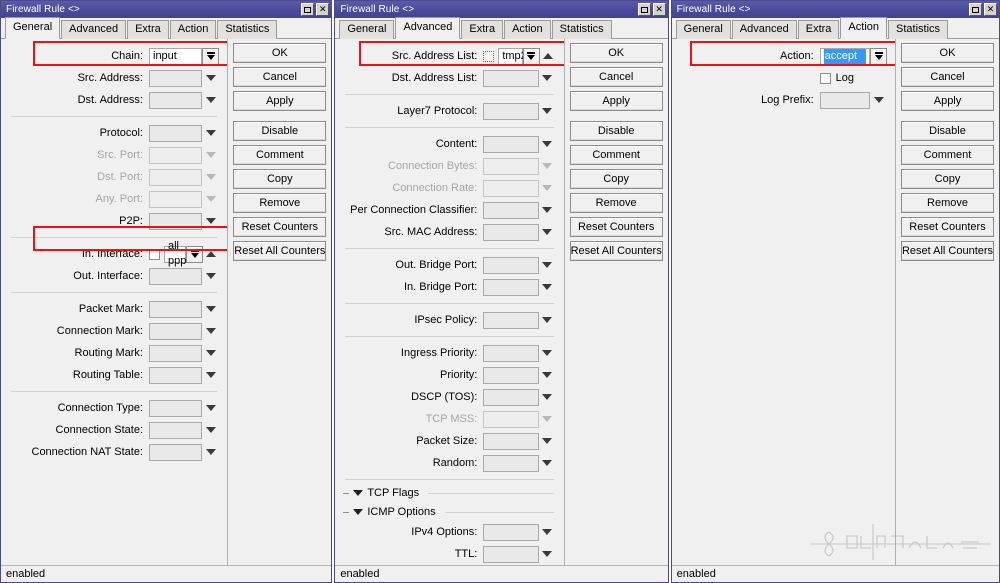  I want to click on random-input, so click(511, 463).